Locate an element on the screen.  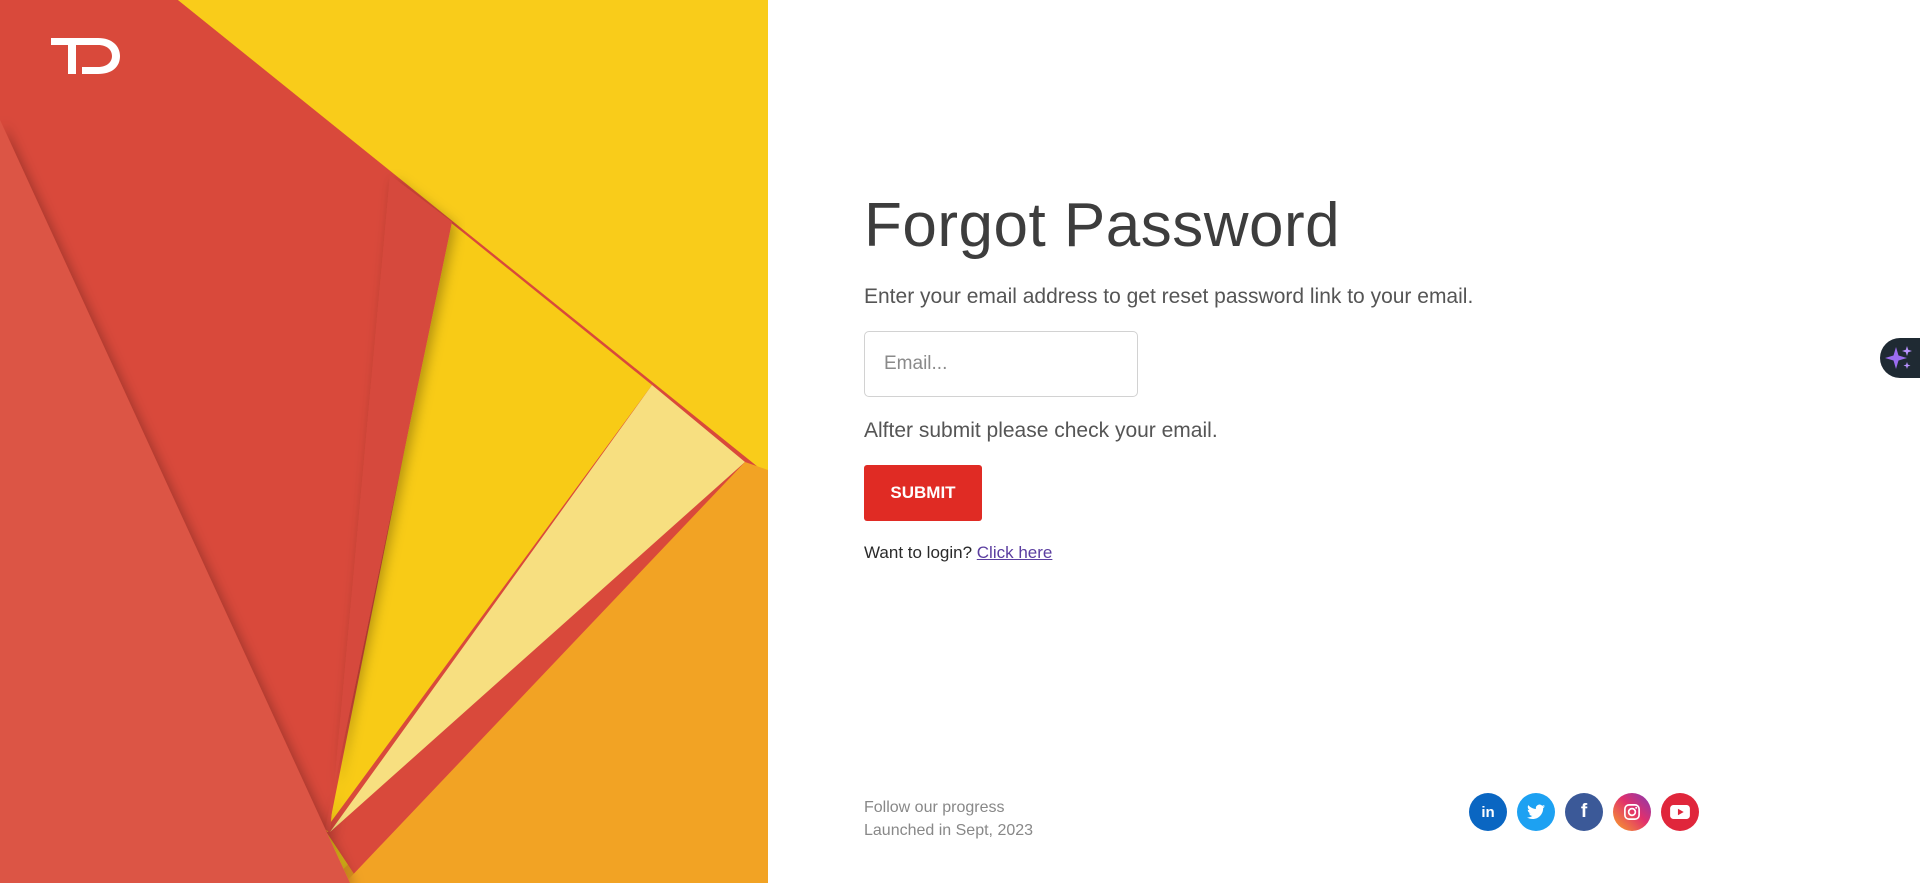
youtube-icon is located at coordinates (1680, 812).